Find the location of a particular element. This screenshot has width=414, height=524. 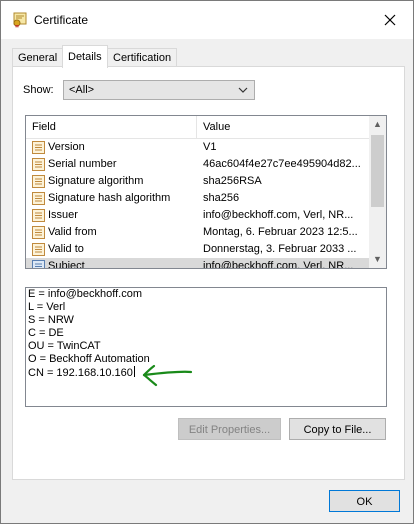

window-title: Certificate is located at coordinates (61, 20).